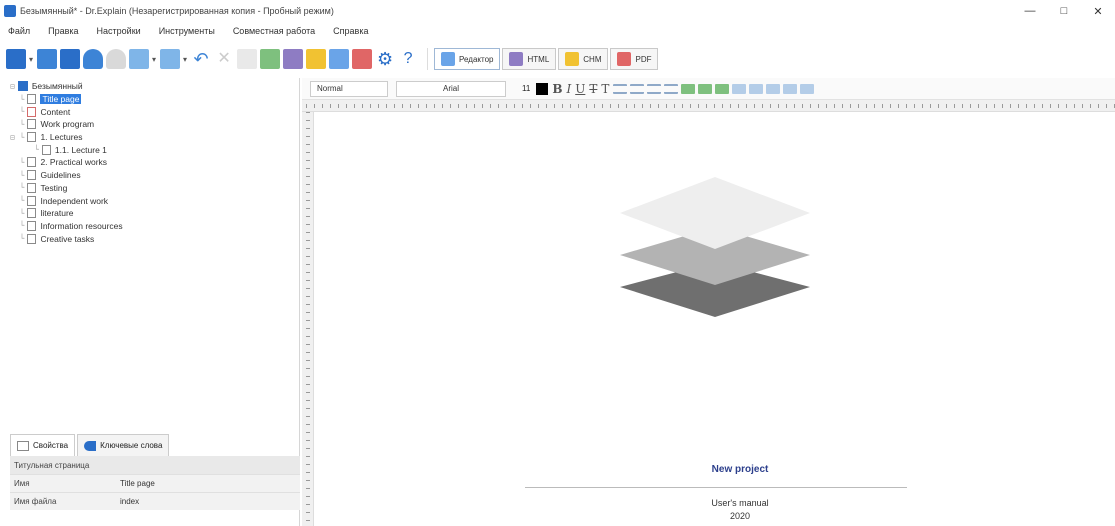 The height and width of the screenshot is (526, 1115). What do you see at coordinates (349, 88) in the screenshot?
I see `paragraph-style-select: Normal` at bounding box center [349, 88].